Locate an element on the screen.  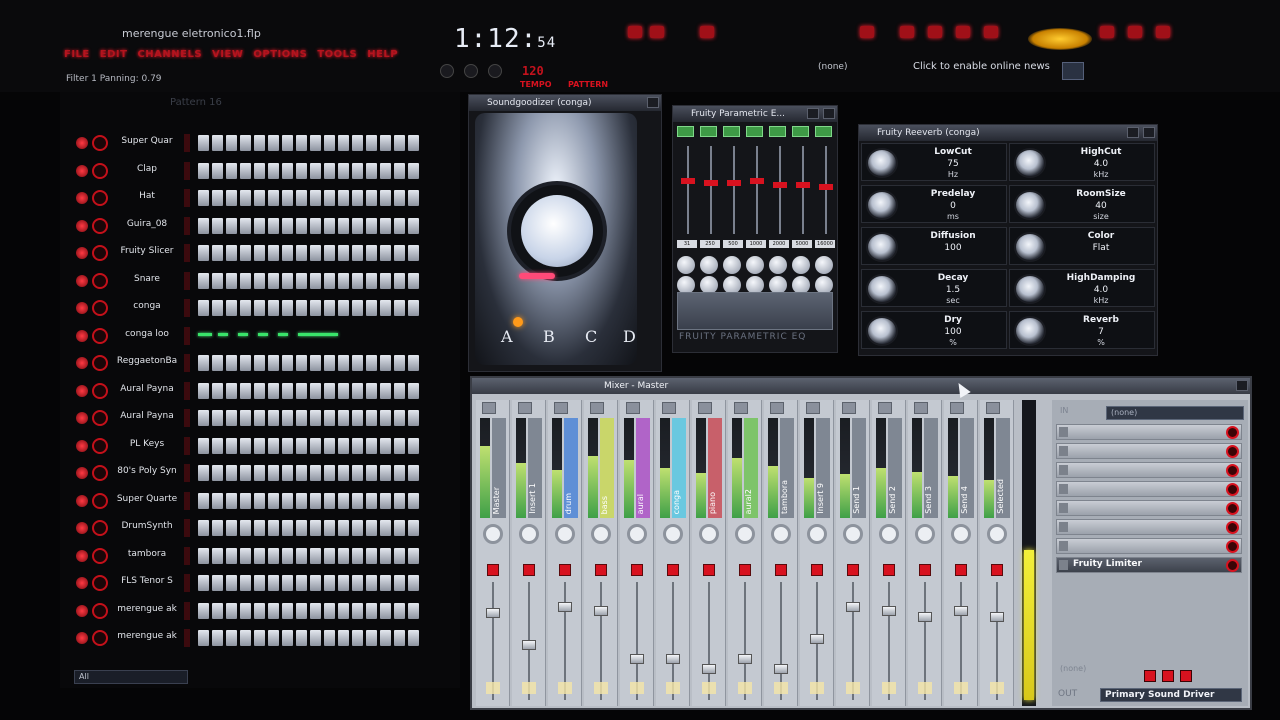
channel-name: Guira_08 is located at coordinates (147, 224).